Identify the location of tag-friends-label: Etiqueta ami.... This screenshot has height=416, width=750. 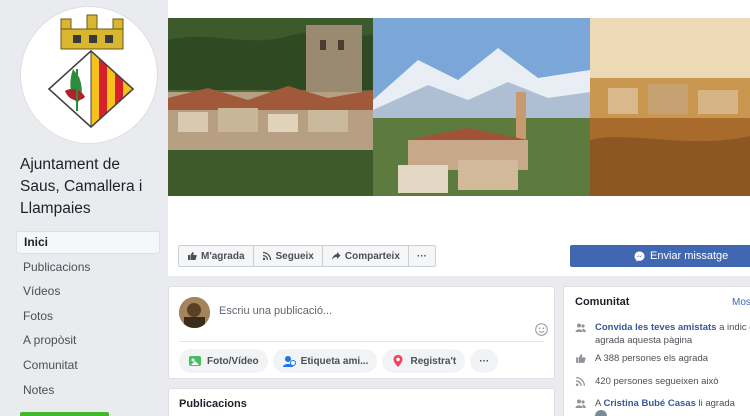
(334, 361).